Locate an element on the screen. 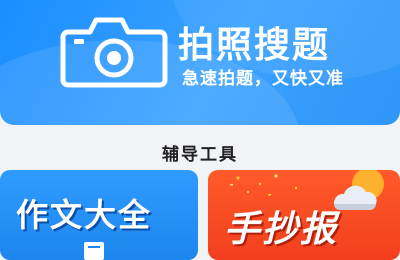 The width and height of the screenshot is (400, 260). camera-icon is located at coordinates (114, 52).